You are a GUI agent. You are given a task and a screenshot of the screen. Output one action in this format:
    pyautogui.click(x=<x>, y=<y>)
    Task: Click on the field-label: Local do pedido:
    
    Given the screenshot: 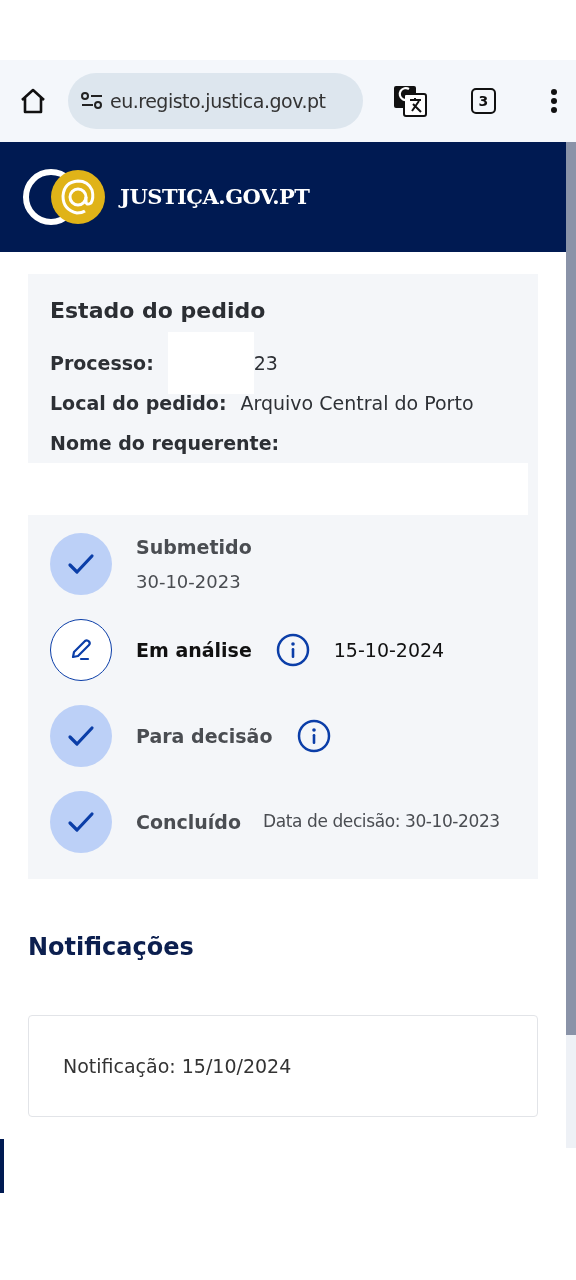 What is the action you would take?
    pyautogui.click(x=138, y=403)
    